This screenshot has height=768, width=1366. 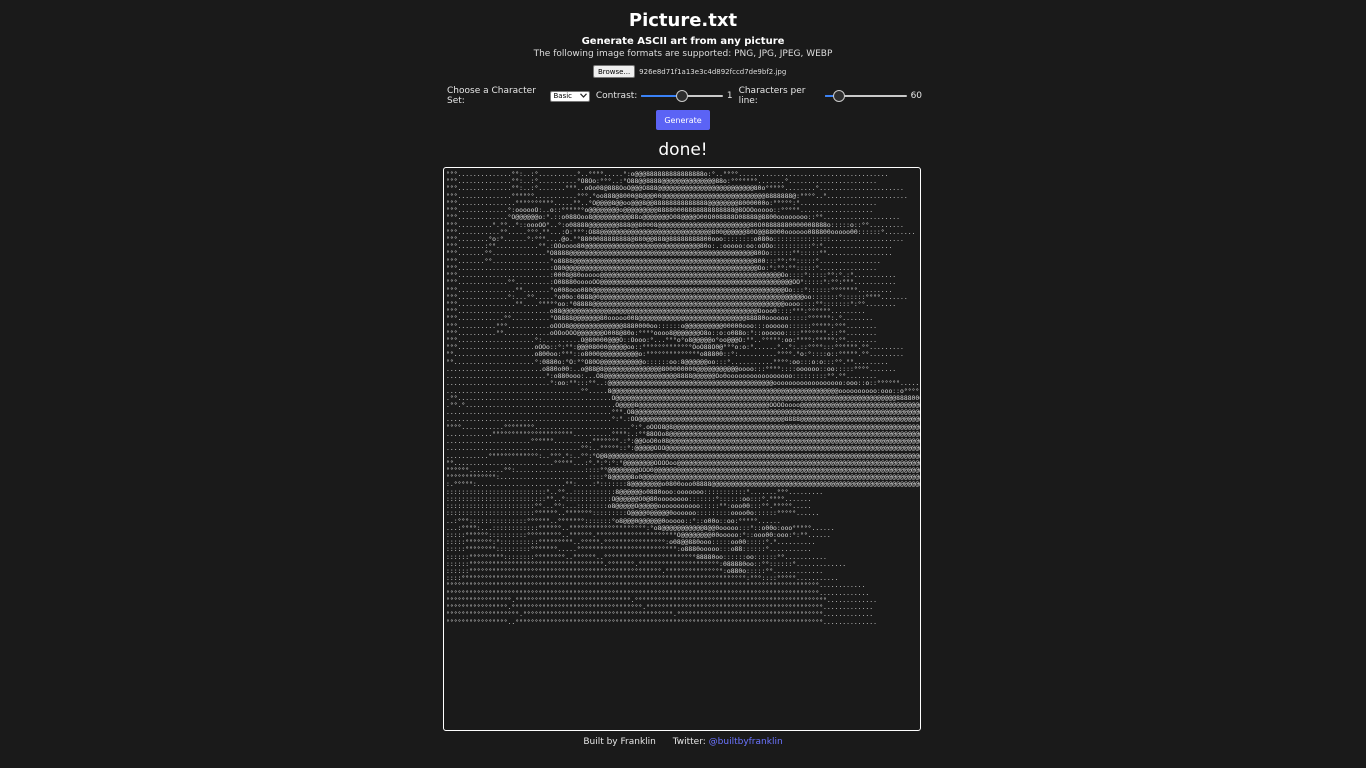 I want to click on charset-select-value: Basic, so click(x=563, y=95).